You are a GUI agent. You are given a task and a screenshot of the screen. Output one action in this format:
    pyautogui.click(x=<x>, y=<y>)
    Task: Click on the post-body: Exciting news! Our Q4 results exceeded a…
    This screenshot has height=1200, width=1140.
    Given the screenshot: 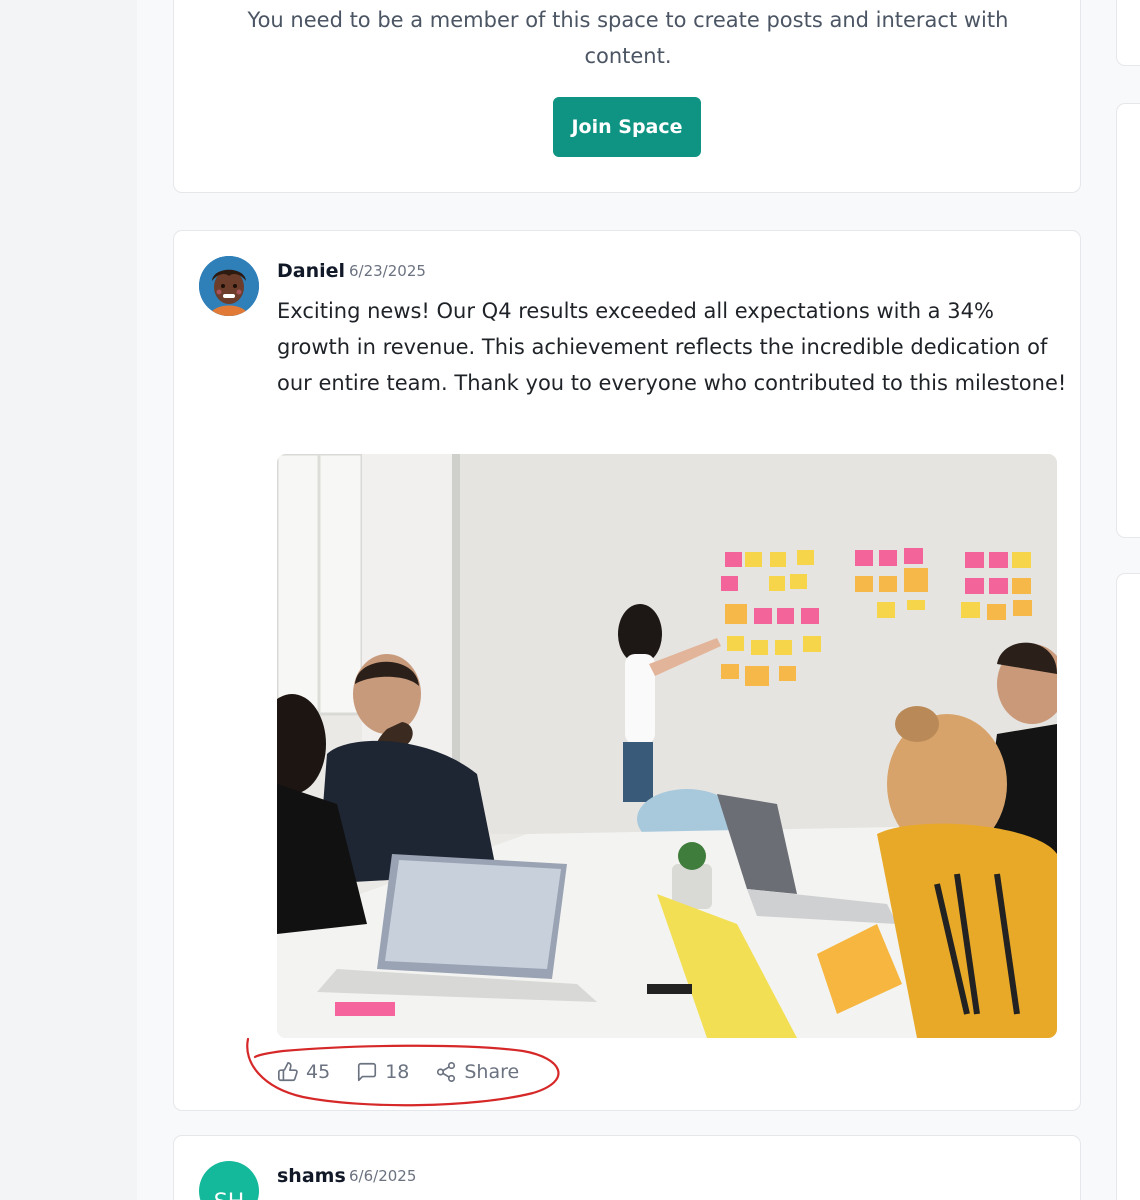 What is the action you would take?
    pyautogui.click(x=672, y=347)
    